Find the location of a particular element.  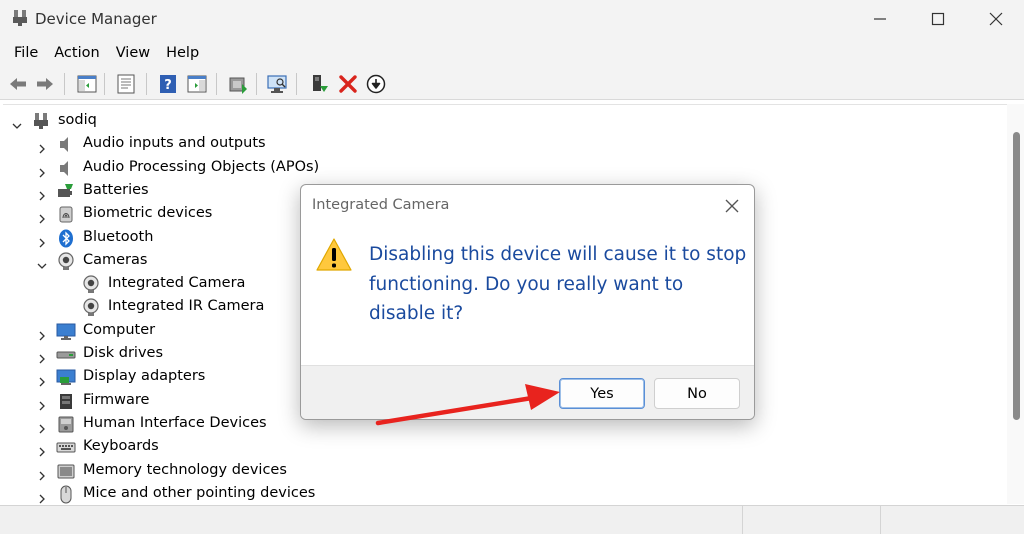

chip-icon is located at coordinates (66, 401).